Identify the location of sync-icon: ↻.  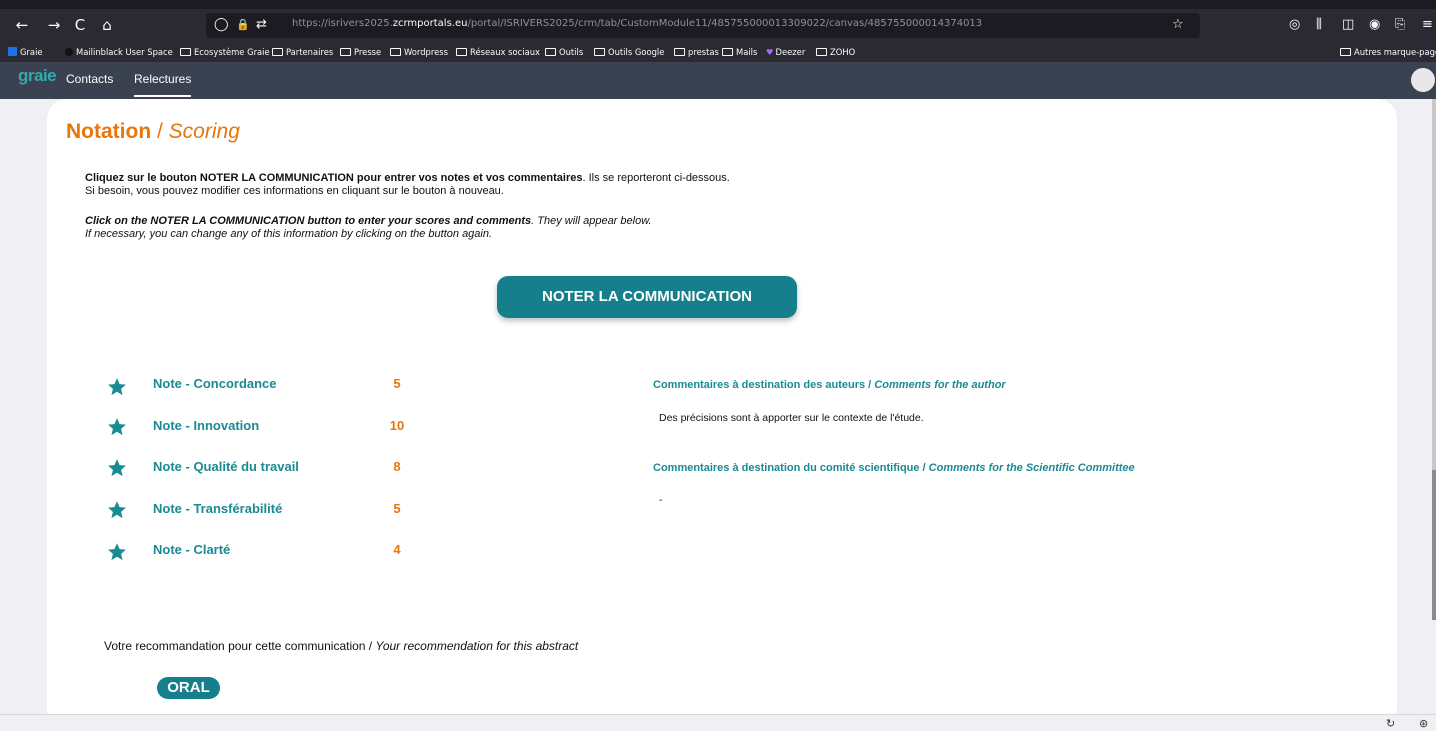
(1390, 723).